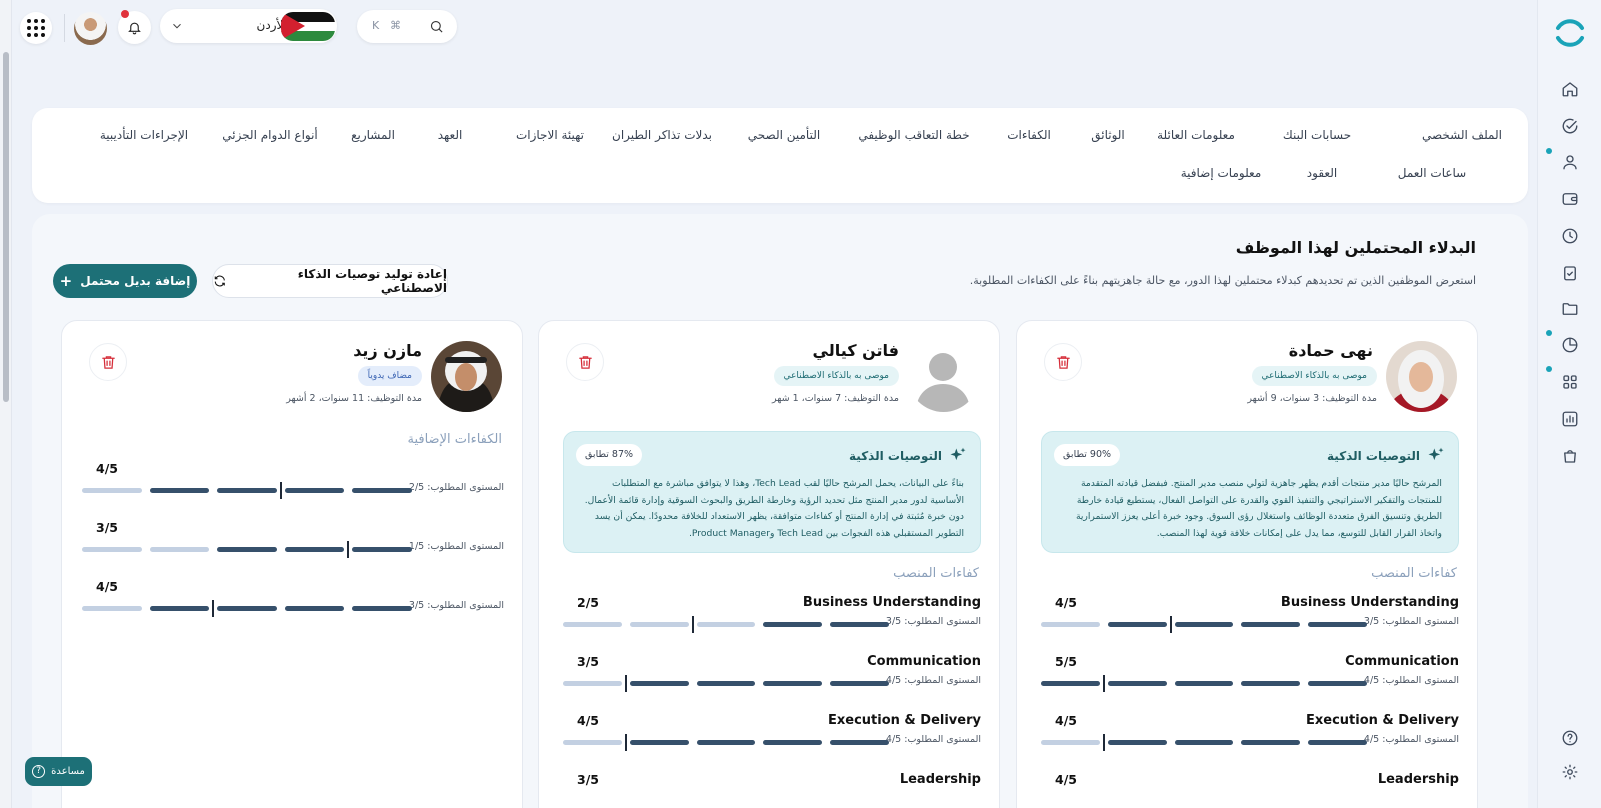 The image size is (1601, 808). I want to click on tab-competencies: الكفاءات, so click(1029, 135).